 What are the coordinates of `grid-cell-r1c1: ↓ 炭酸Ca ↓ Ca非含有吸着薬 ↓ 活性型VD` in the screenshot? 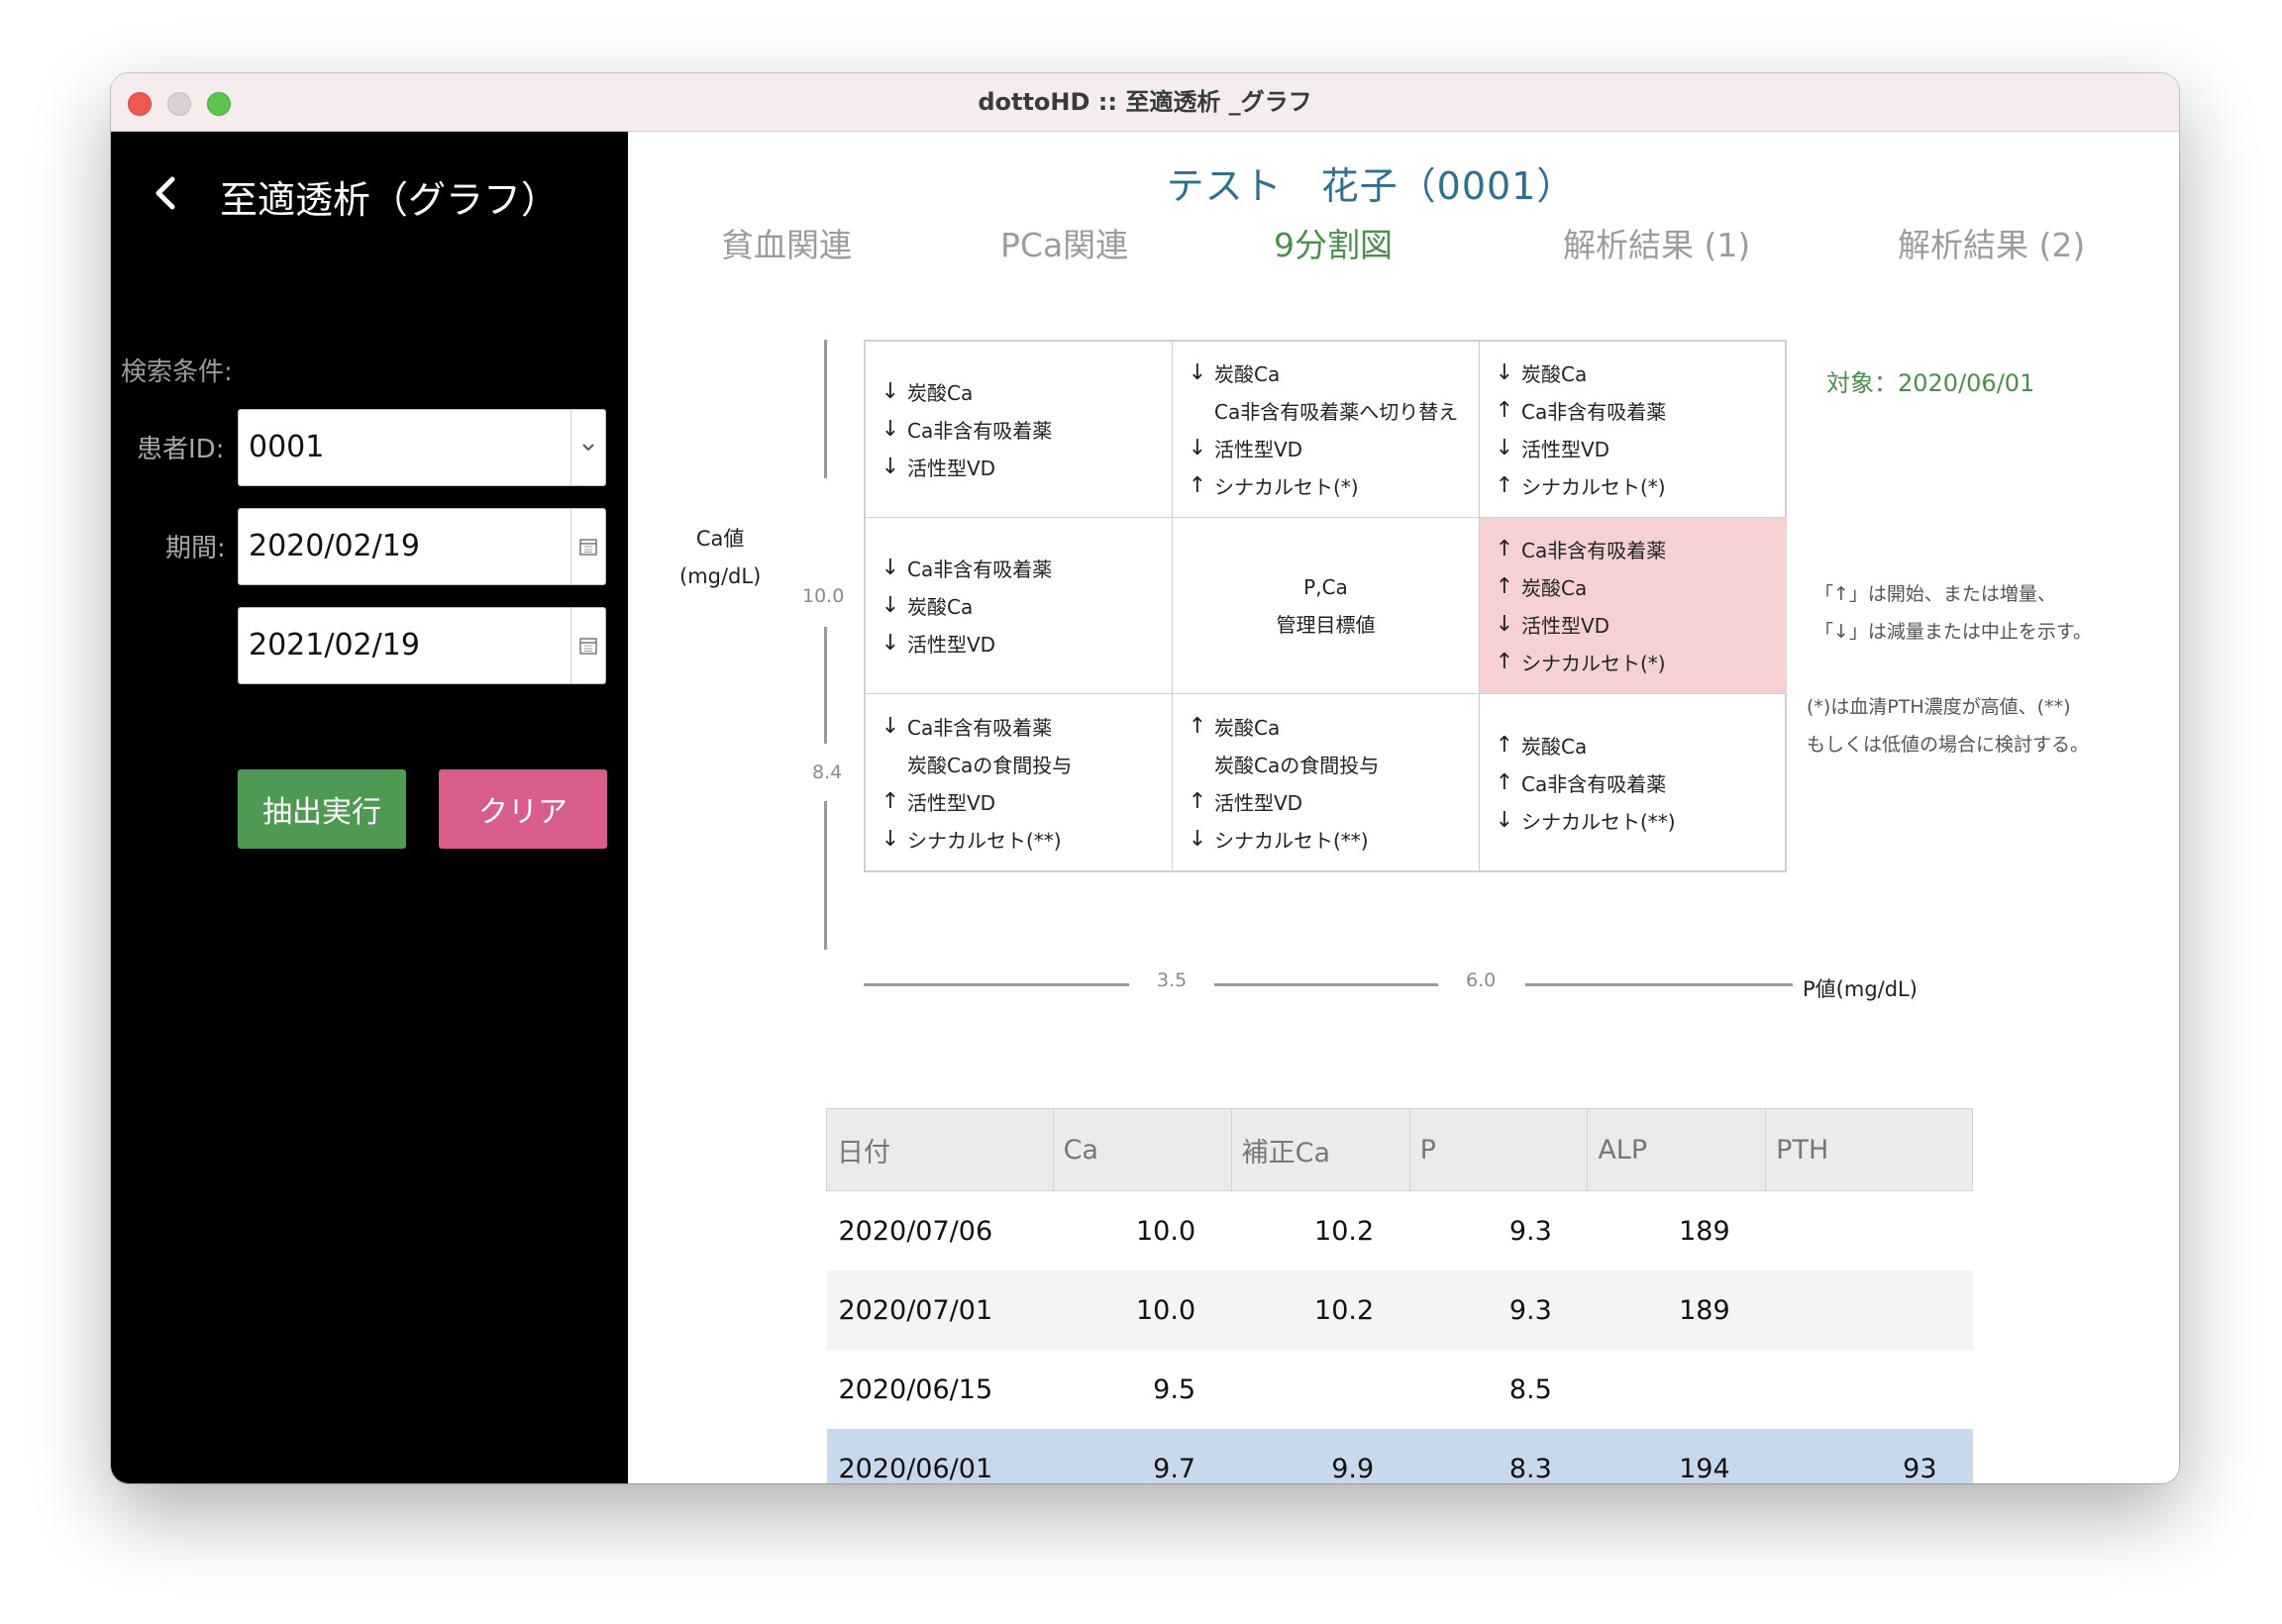 It's located at (1019, 430).